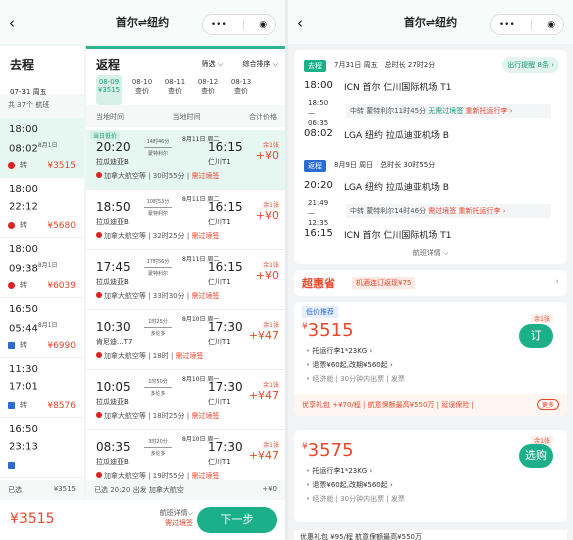 This screenshot has width=573, height=540. What do you see at coordinates (448, 211) in the screenshot?
I see `return-stopover: 中转 蒙特利尔14时46分 需过境签 重新托运行李 ›` at bounding box center [448, 211].